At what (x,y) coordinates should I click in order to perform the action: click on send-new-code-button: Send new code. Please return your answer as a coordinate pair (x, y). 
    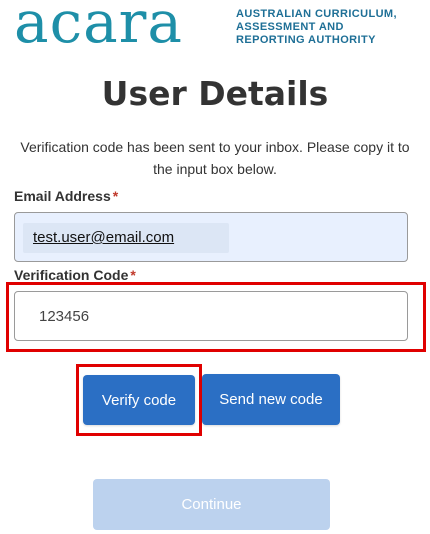
    Looking at the image, I should click on (271, 399).